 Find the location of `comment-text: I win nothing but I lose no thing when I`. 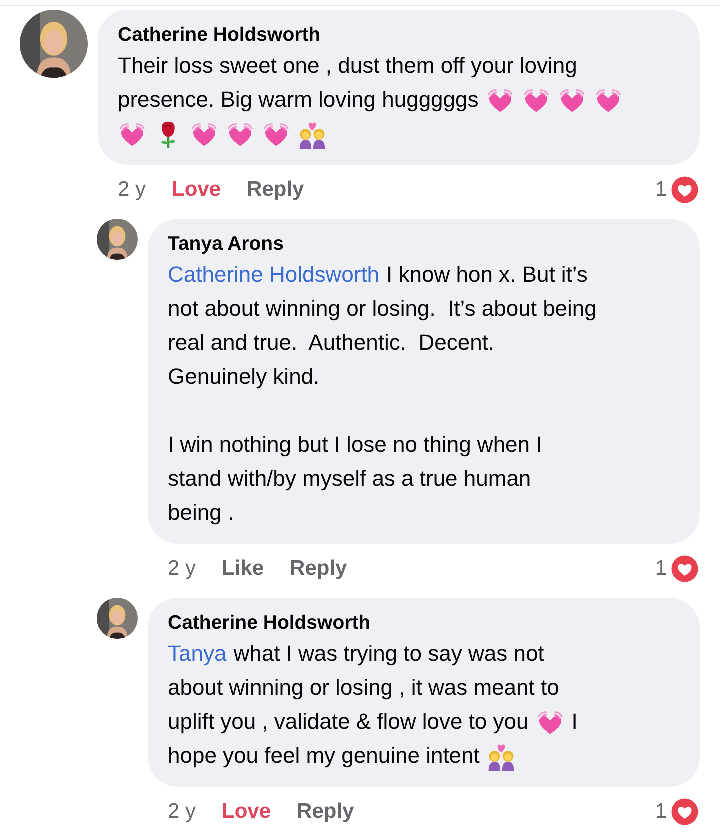

comment-text: I win nothing but I lose no thing when I is located at coordinates (355, 445).